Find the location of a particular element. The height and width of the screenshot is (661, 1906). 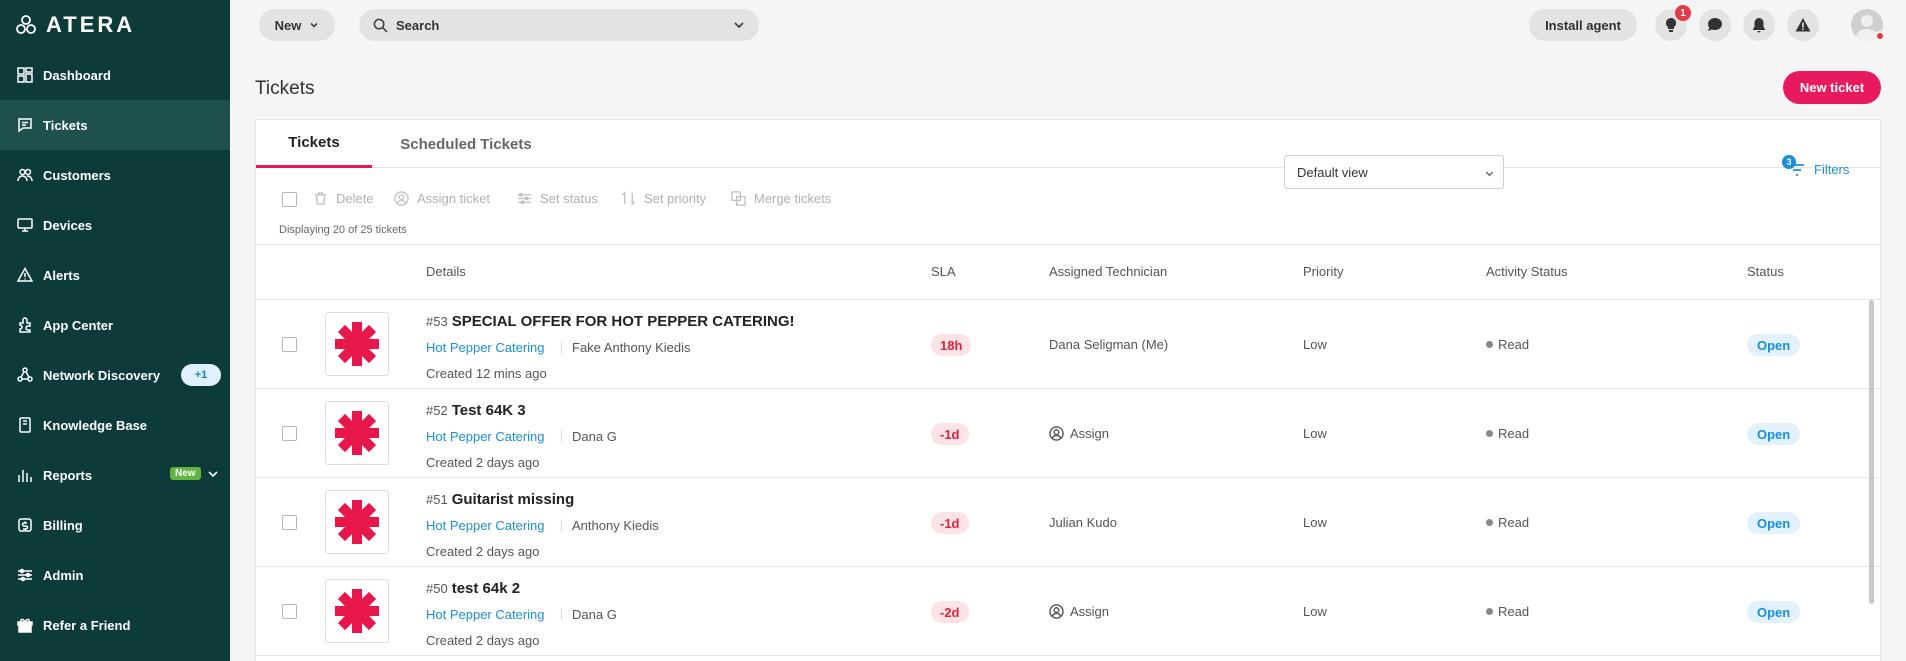

activity-dot is located at coordinates (1489, 433).